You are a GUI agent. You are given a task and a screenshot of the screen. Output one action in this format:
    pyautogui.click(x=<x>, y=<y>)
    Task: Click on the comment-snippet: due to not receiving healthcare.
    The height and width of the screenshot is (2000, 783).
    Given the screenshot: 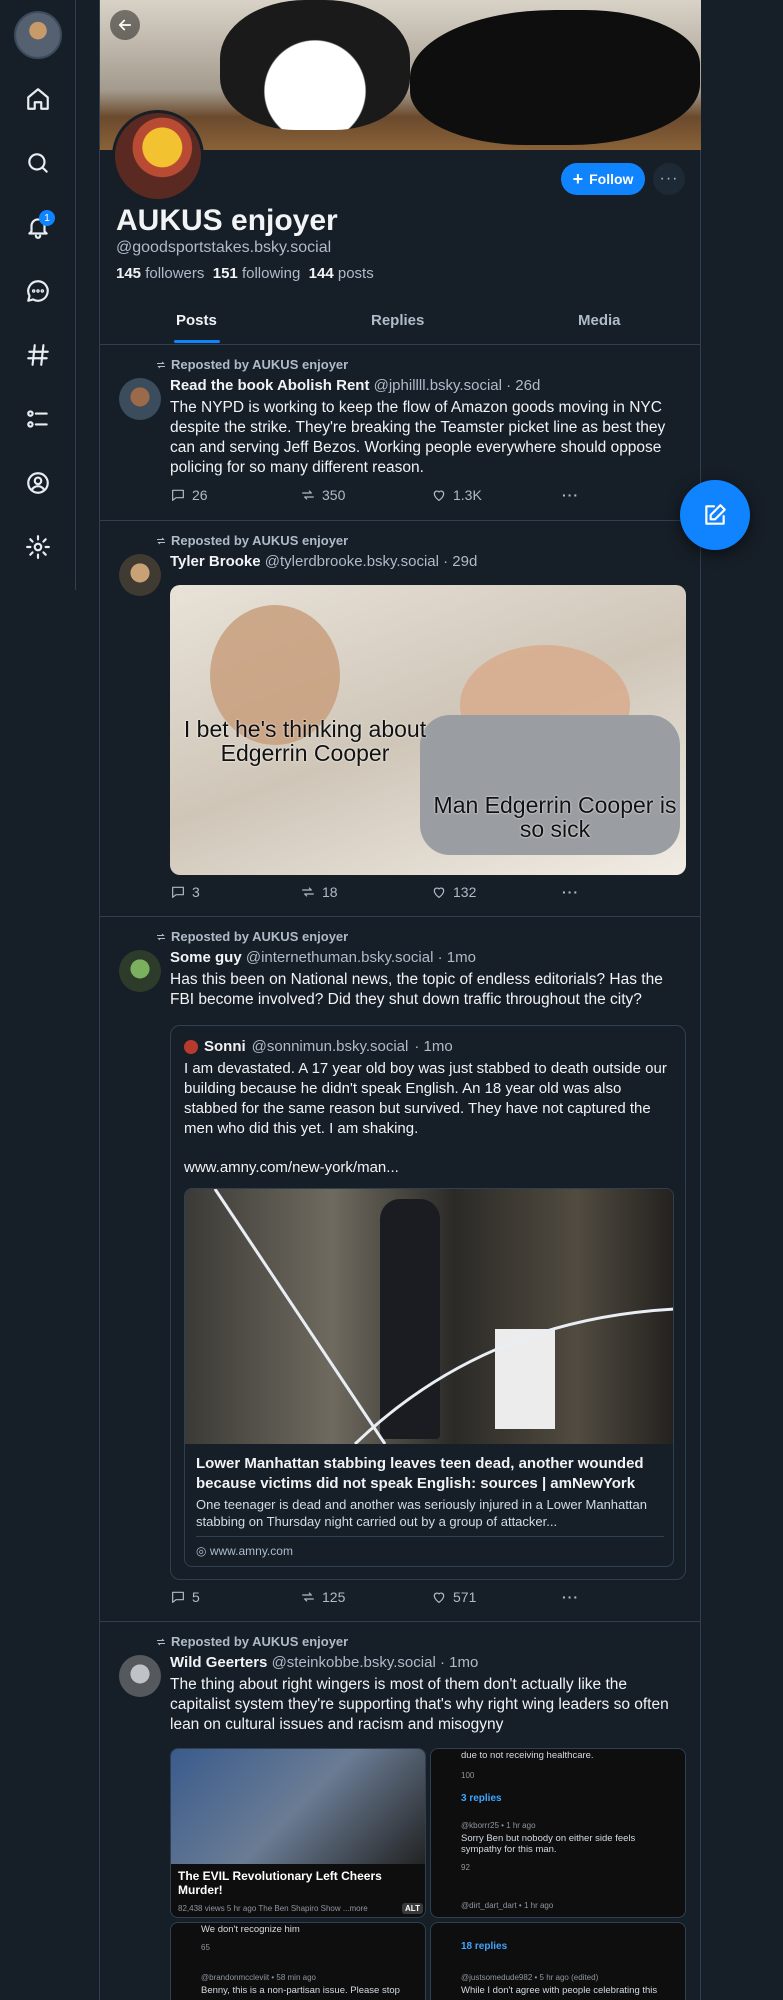 What is the action you would take?
    pyautogui.click(x=527, y=1755)
    